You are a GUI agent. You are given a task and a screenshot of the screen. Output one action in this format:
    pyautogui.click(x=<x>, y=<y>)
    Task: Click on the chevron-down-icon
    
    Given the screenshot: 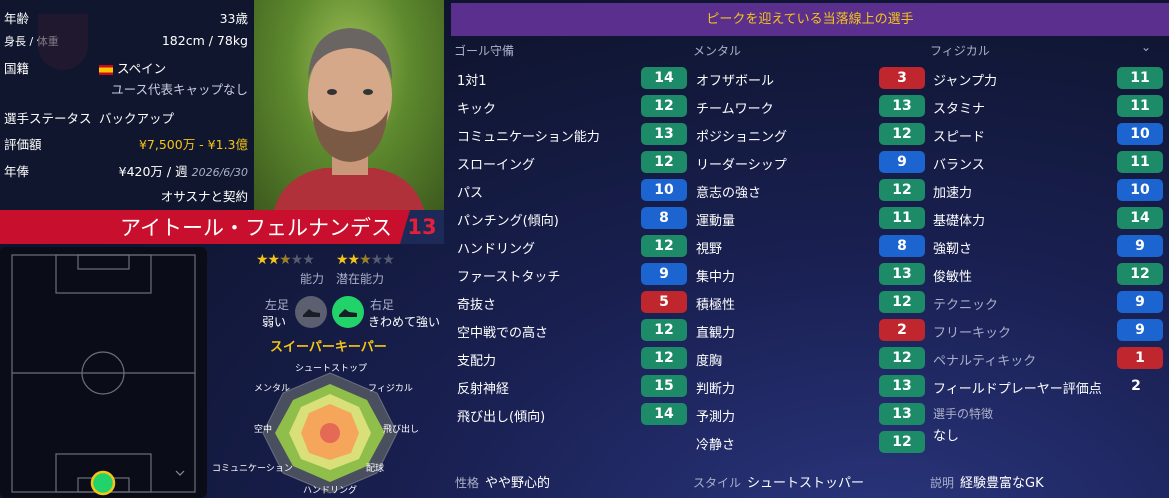 What is the action you would take?
    pyautogui.click(x=180, y=473)
    